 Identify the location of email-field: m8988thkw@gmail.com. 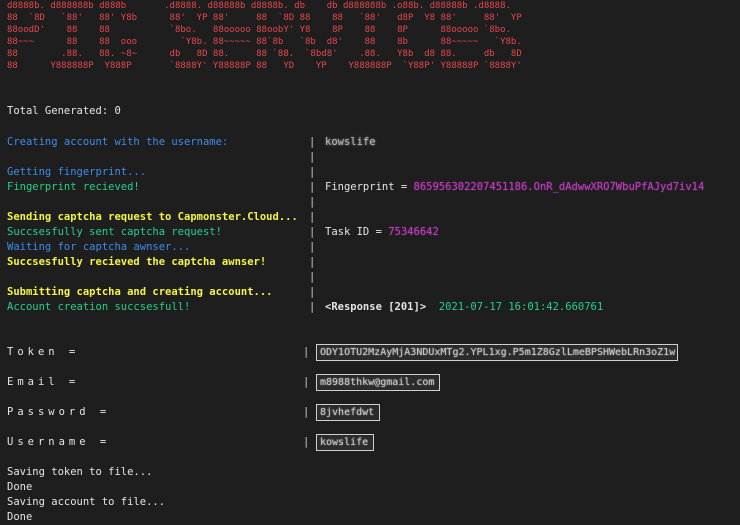
(378, 382).